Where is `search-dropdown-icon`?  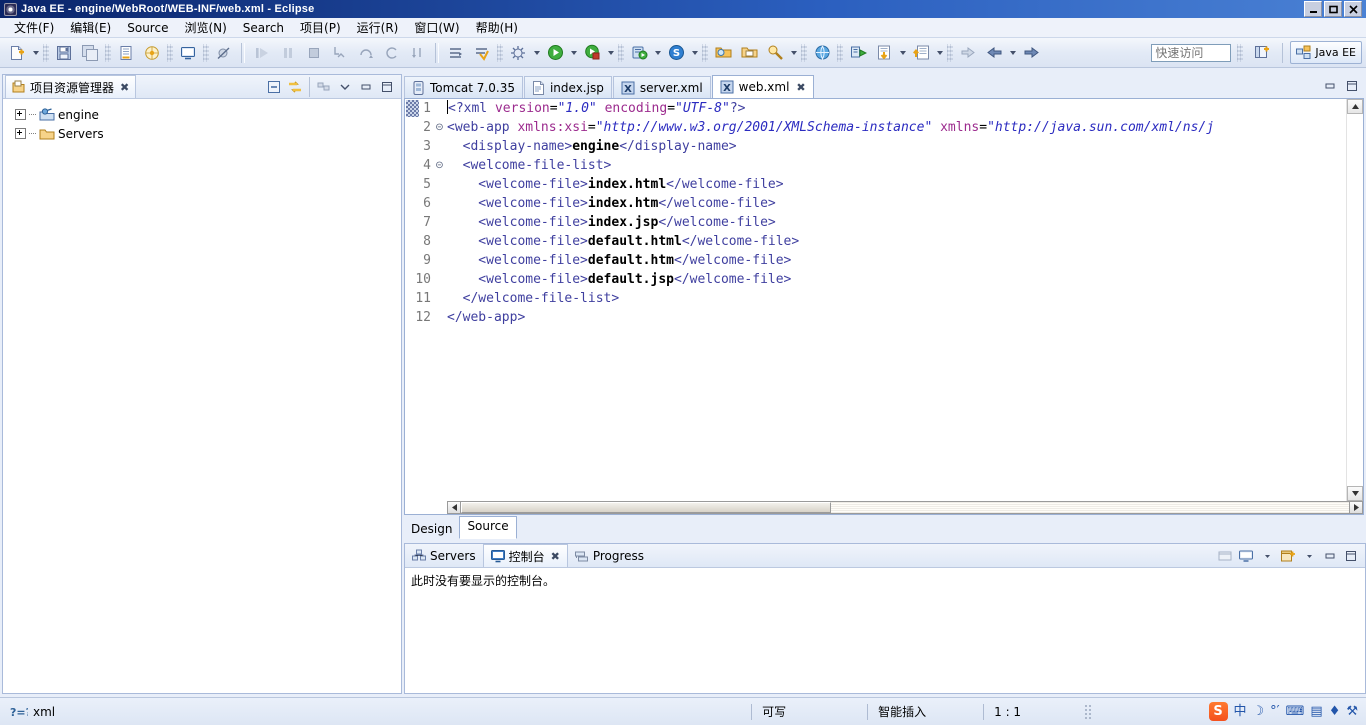 search-dropdown-icon is located at coordinates (793, 53).